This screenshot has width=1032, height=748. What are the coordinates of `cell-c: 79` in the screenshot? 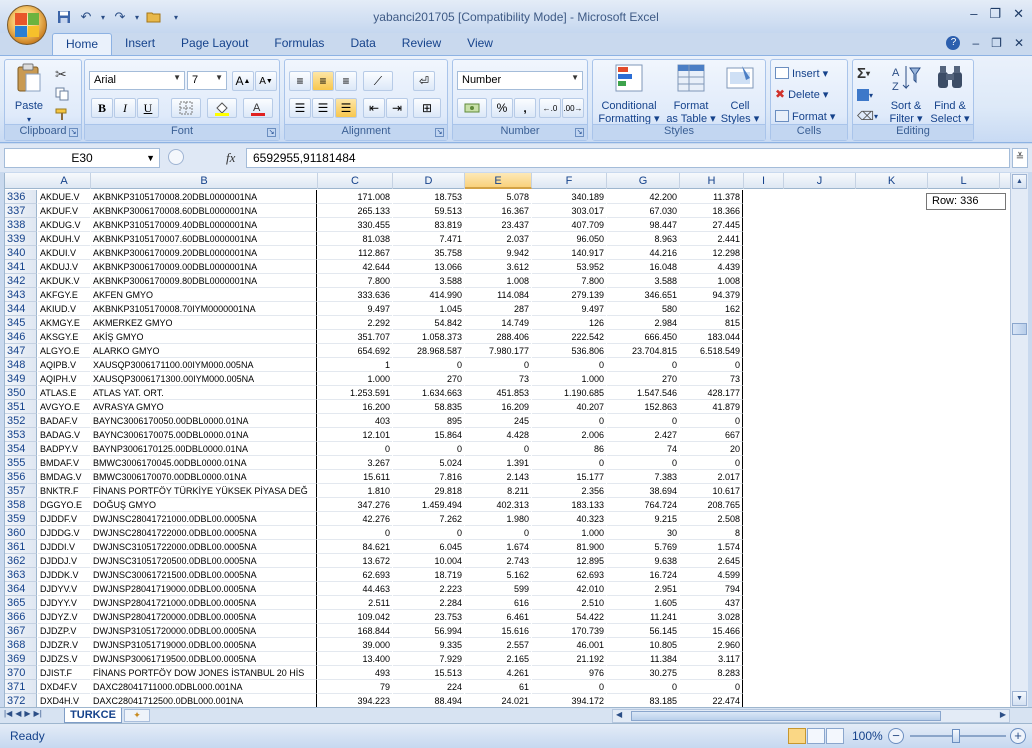 It's located at (355, 687).